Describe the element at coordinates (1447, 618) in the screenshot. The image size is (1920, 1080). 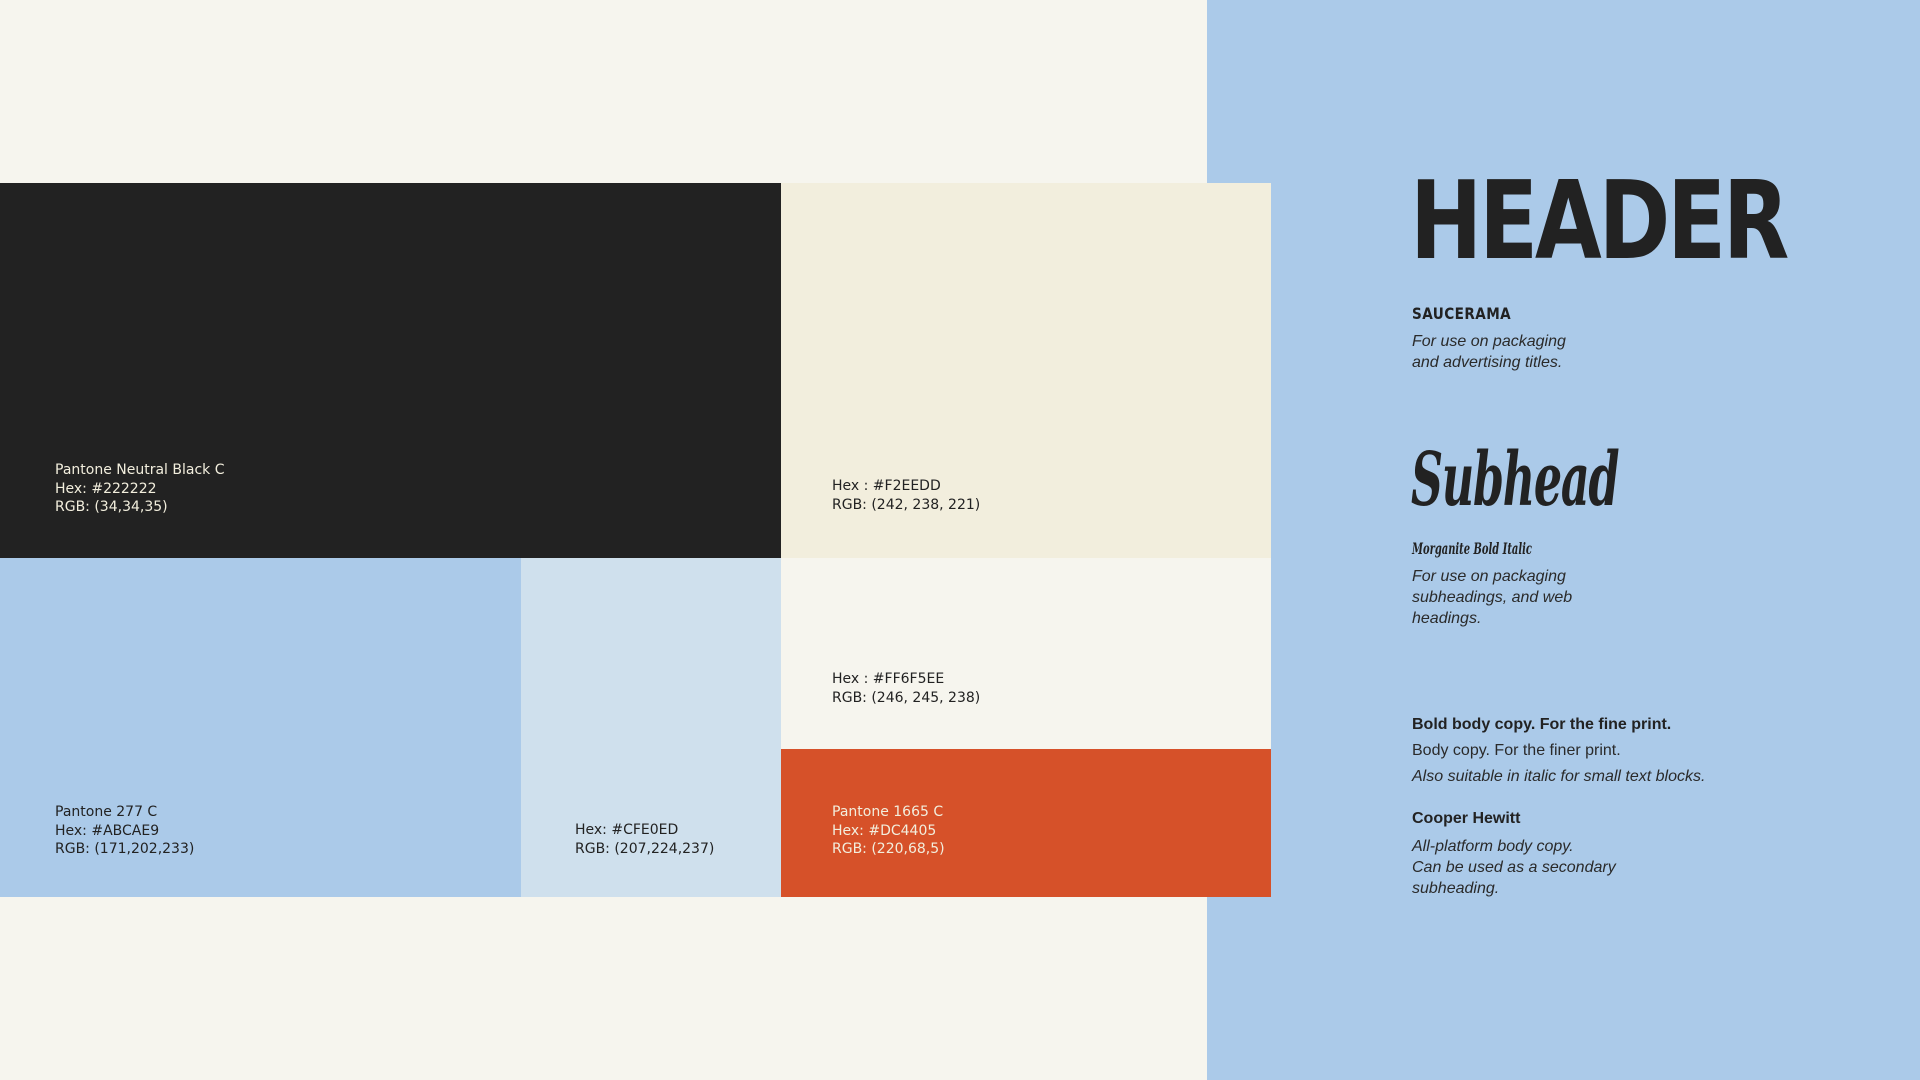
I see `description-line: headings.` at that location.